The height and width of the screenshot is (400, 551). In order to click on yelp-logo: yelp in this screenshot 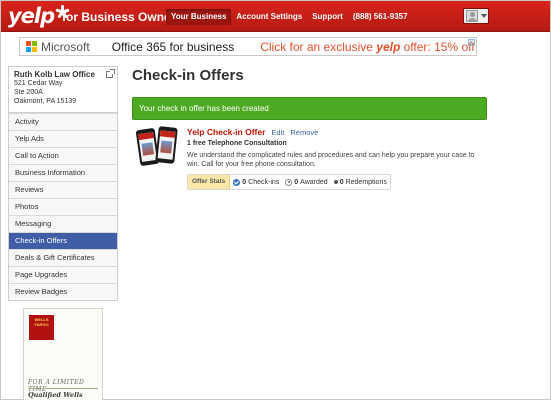, I will do `click(39, 16)`.